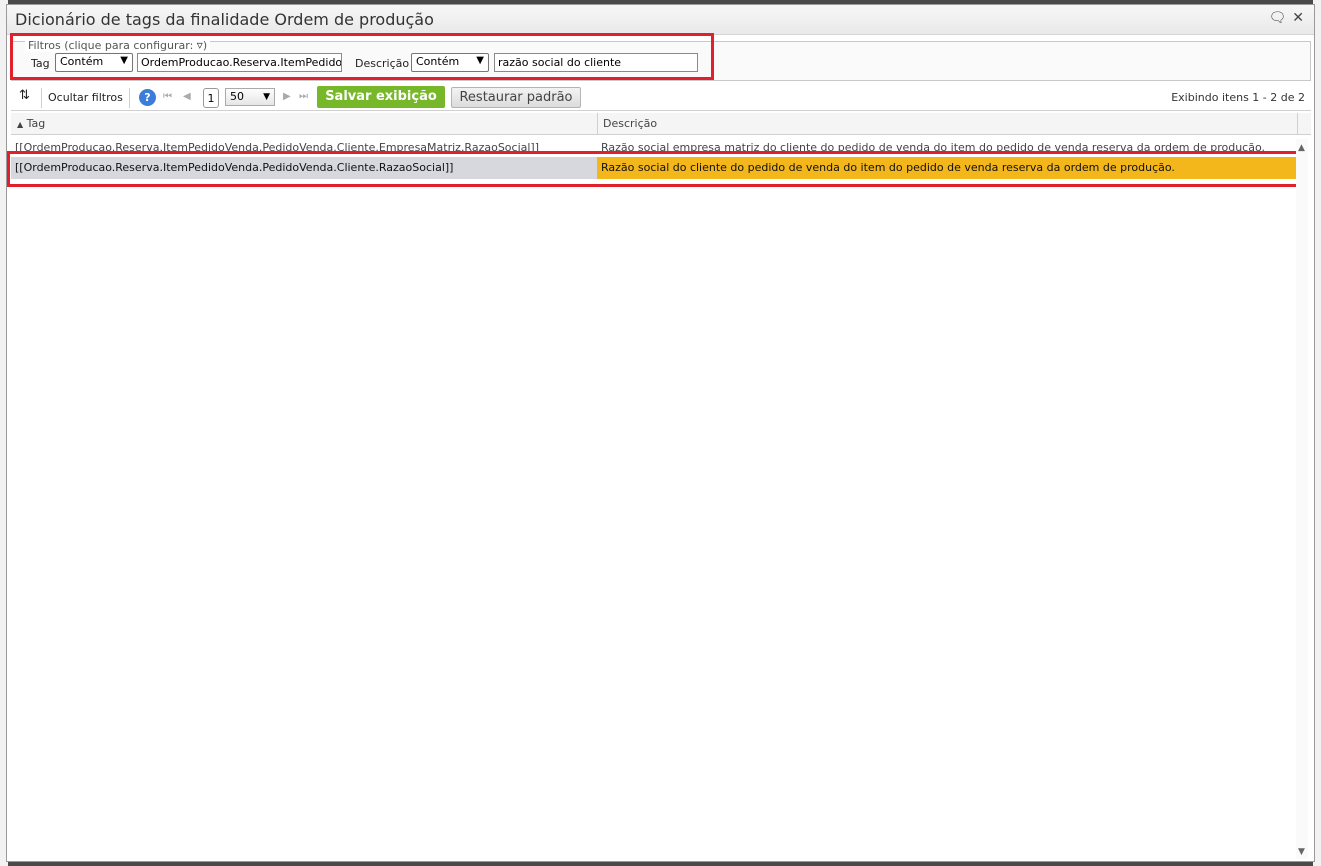 This screenshot has height=866, width=1321. Describe the element at coordinates (24, 95) in the screenshot. I see `refresh-icon: ⇅` at that location.